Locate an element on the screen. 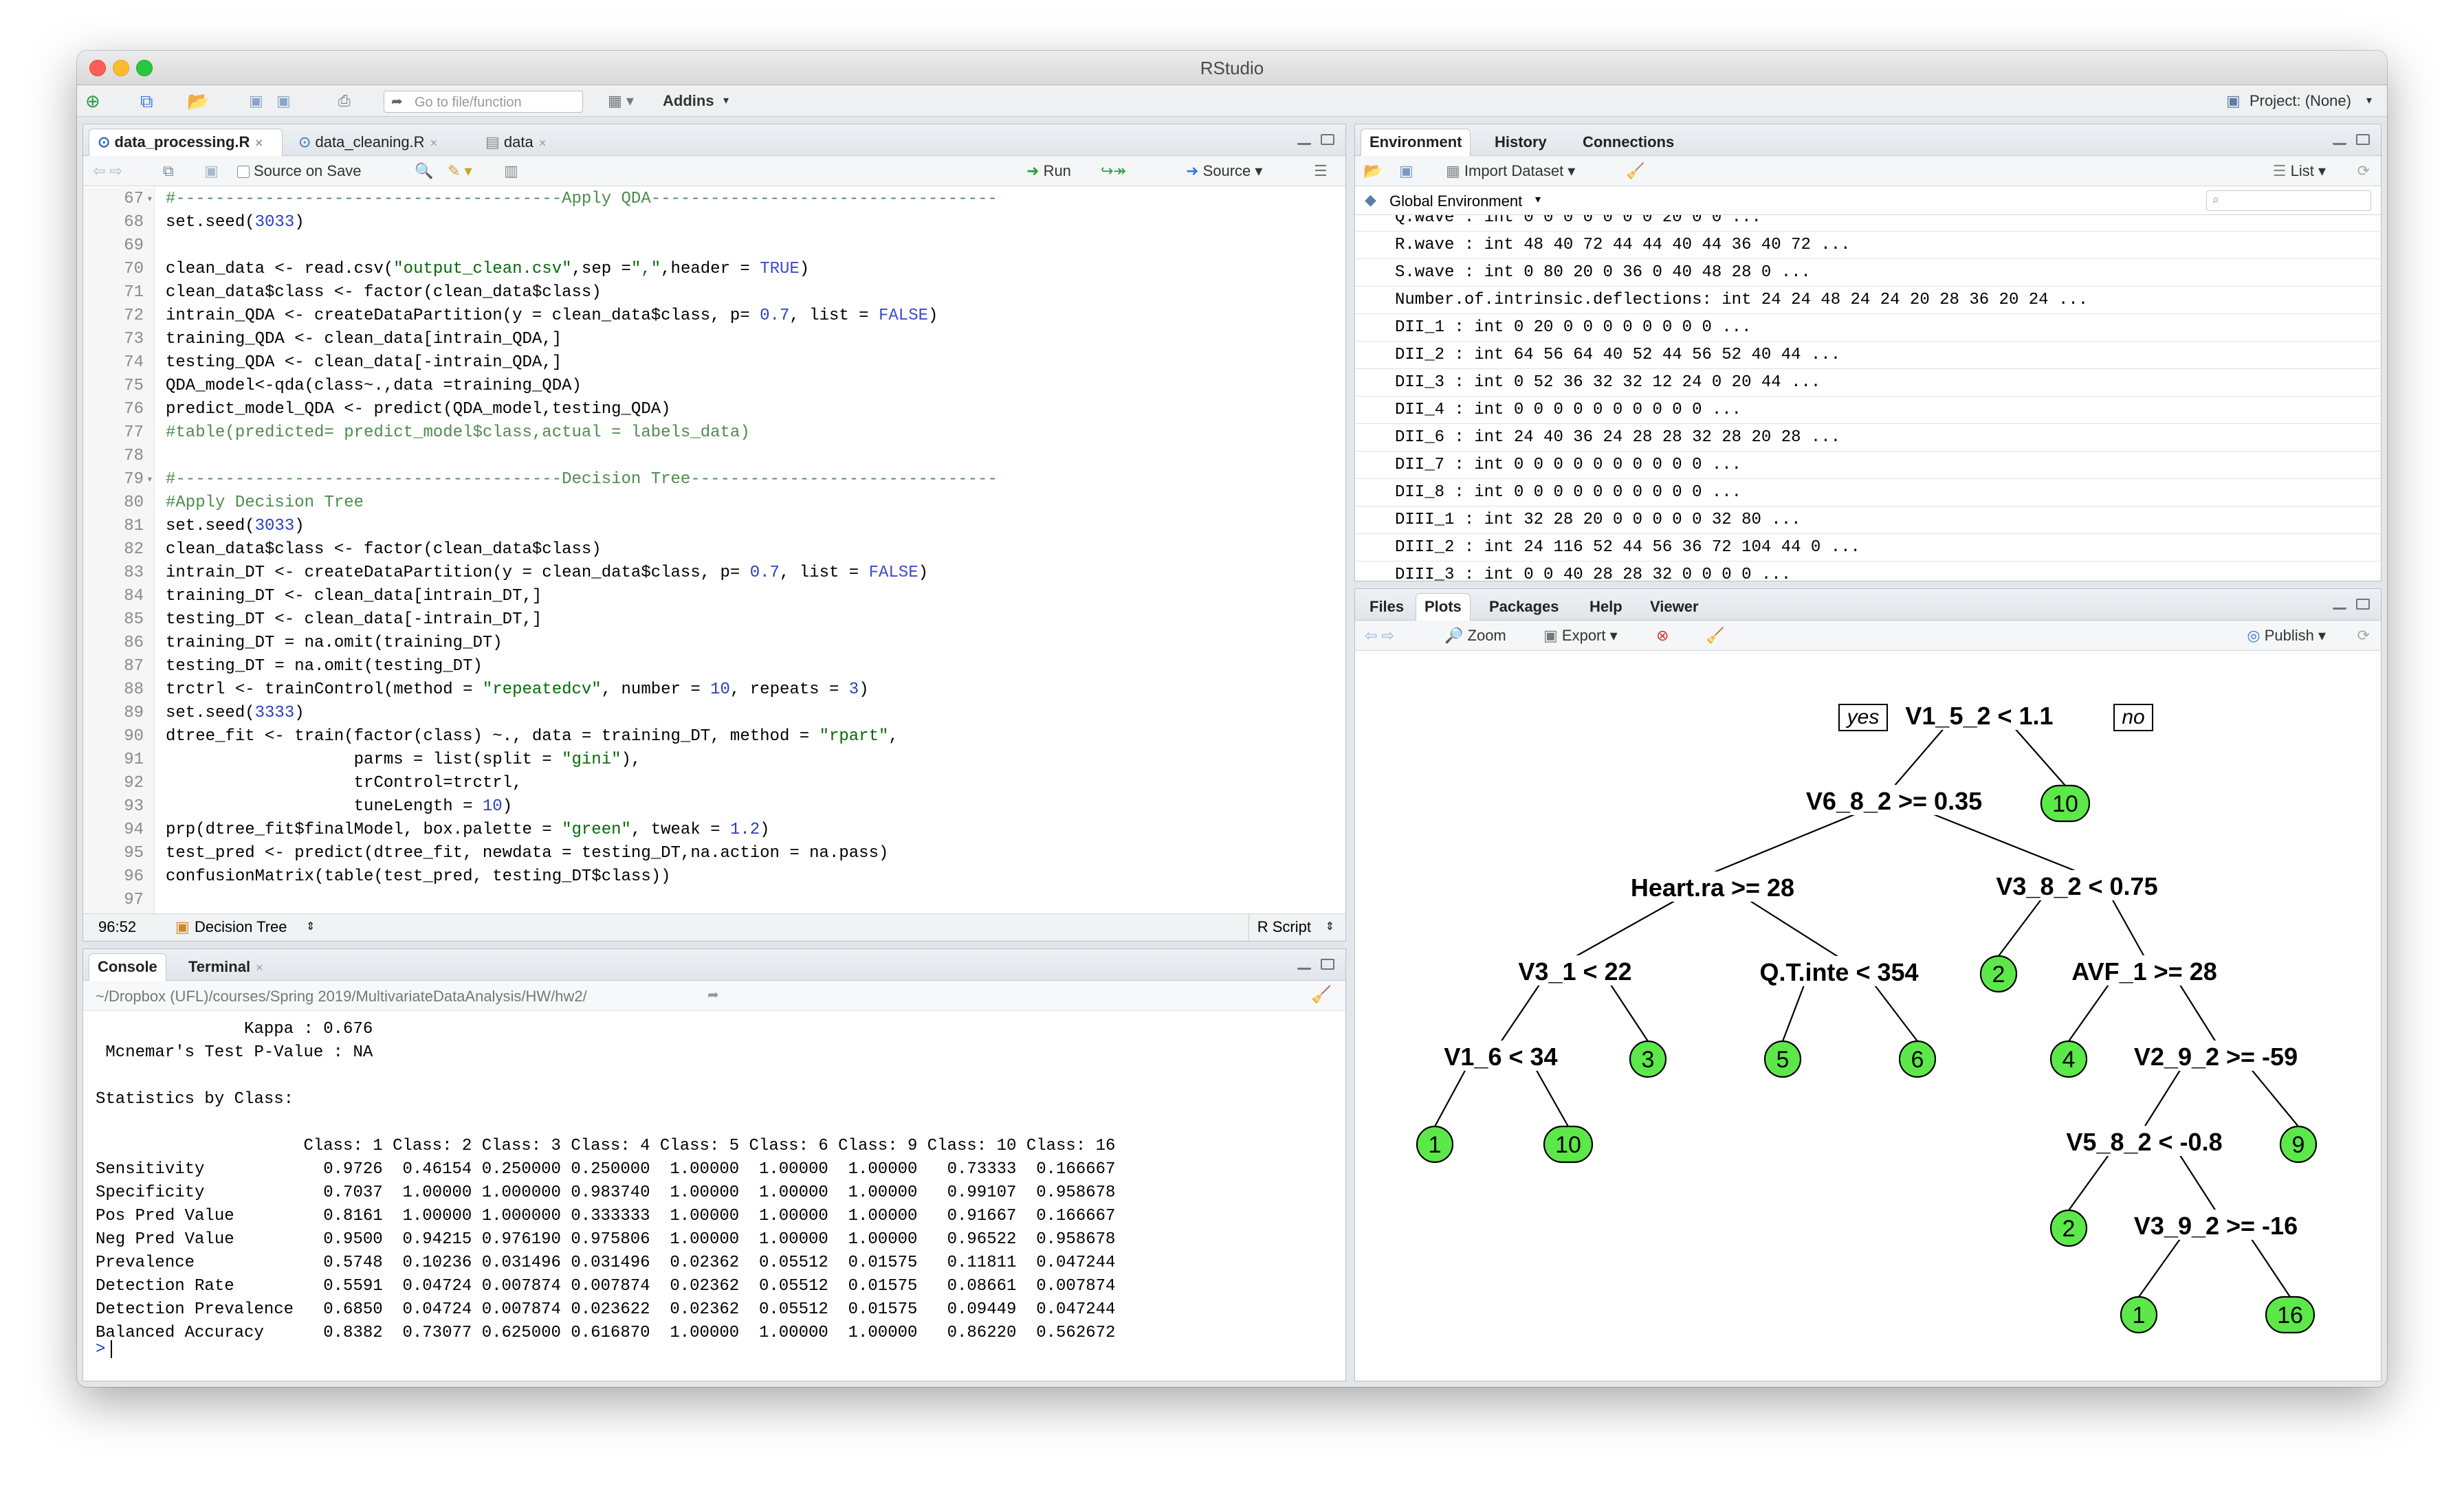 The height and width of the screenshot is (1490, 2464). env-search-input: ⌕ is located at coordinates (2288, 200).